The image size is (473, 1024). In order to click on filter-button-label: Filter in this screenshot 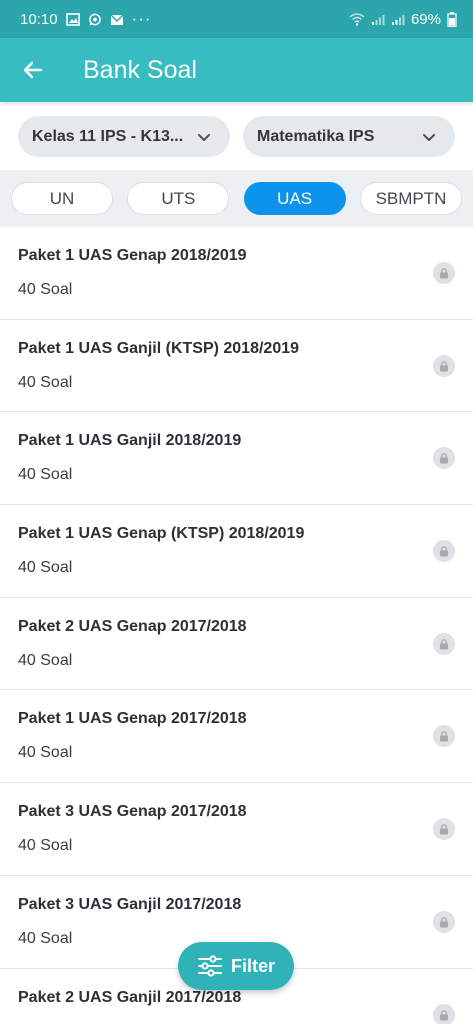, I will do `click(252, 965)`.